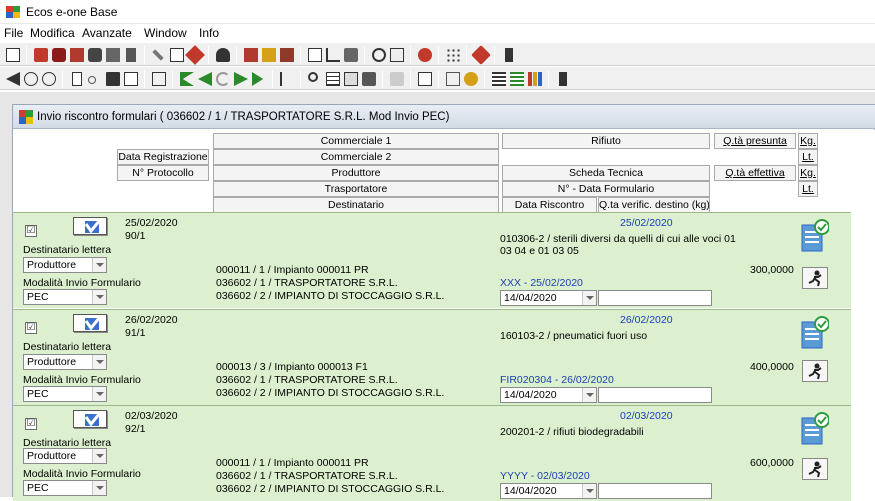 This screenshot has height=501, width=875. I want to click on col-commerciale-1: Commerciale 1, so click(356, 141).